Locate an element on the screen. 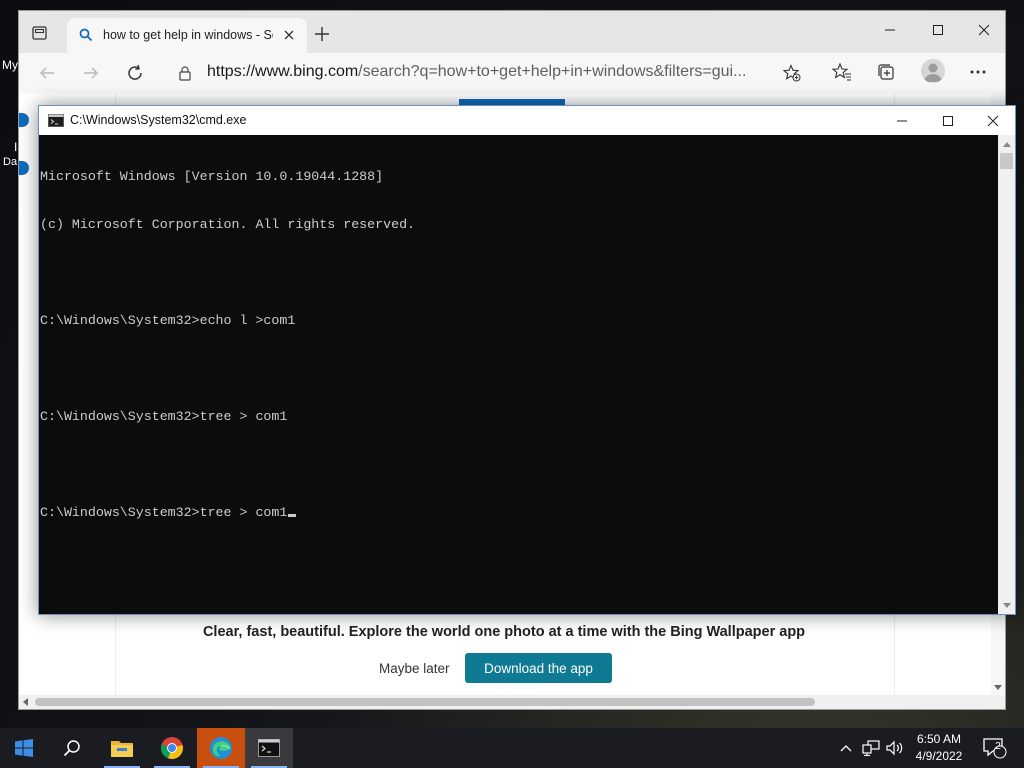 This screenshot has width=1024, height=768. new-tab-icon is located at coordinates (322, 34).